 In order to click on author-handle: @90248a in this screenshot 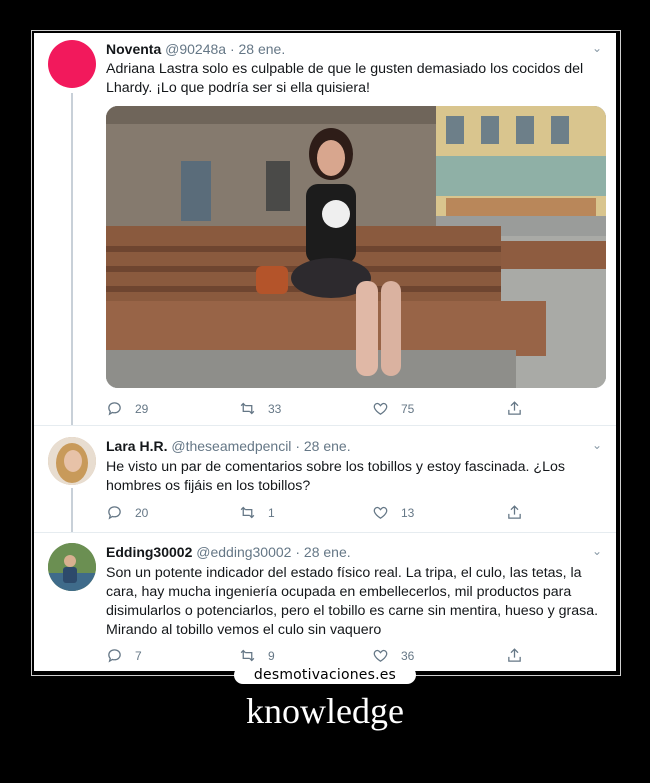, I will do `click(195, 49)`.